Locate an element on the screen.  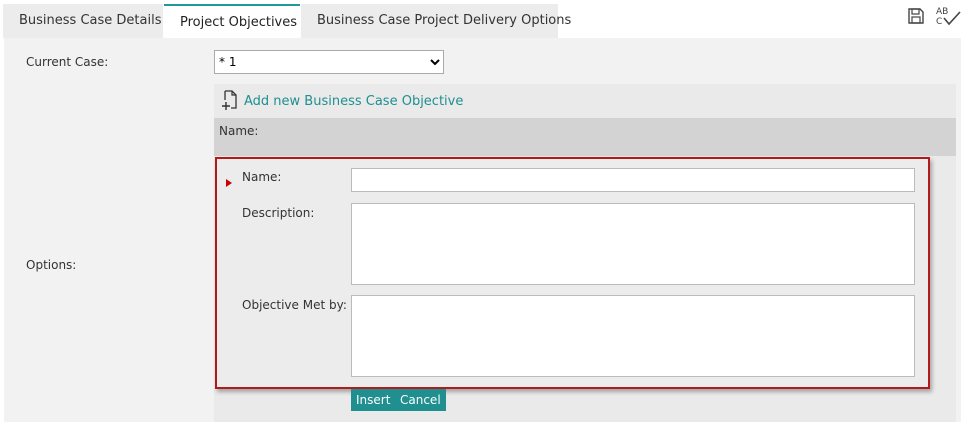
current-case-select: * 1 is located at coordinates (329, 62).